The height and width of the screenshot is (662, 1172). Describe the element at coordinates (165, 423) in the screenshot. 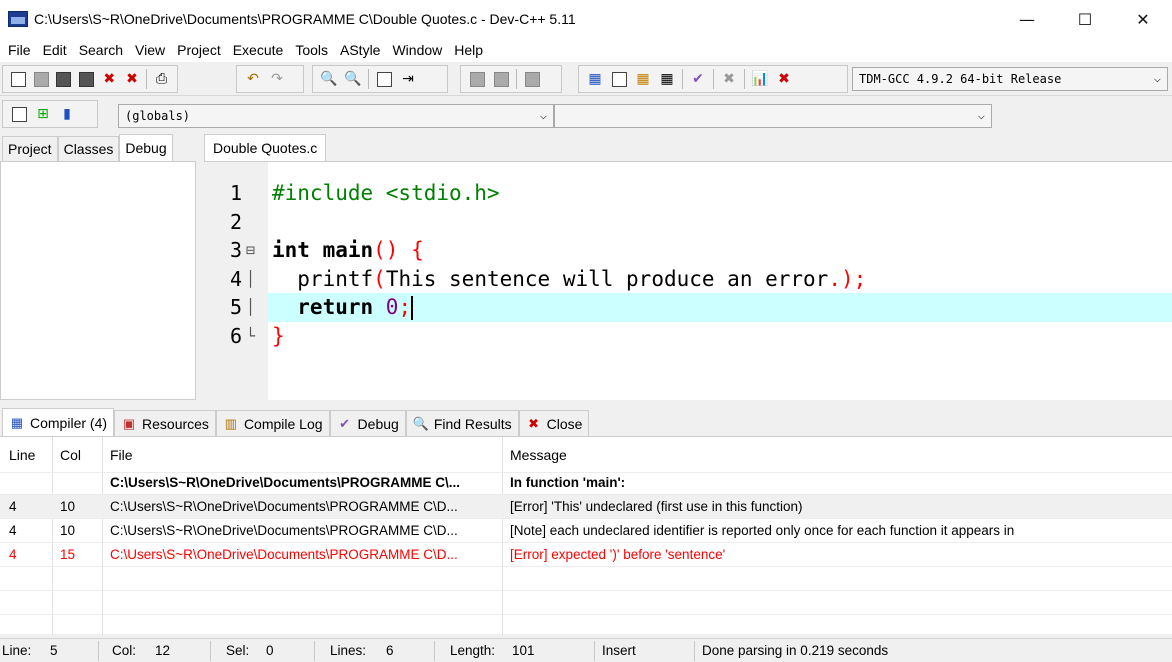

I see `tab-resources: ▣ Resources` at that location.